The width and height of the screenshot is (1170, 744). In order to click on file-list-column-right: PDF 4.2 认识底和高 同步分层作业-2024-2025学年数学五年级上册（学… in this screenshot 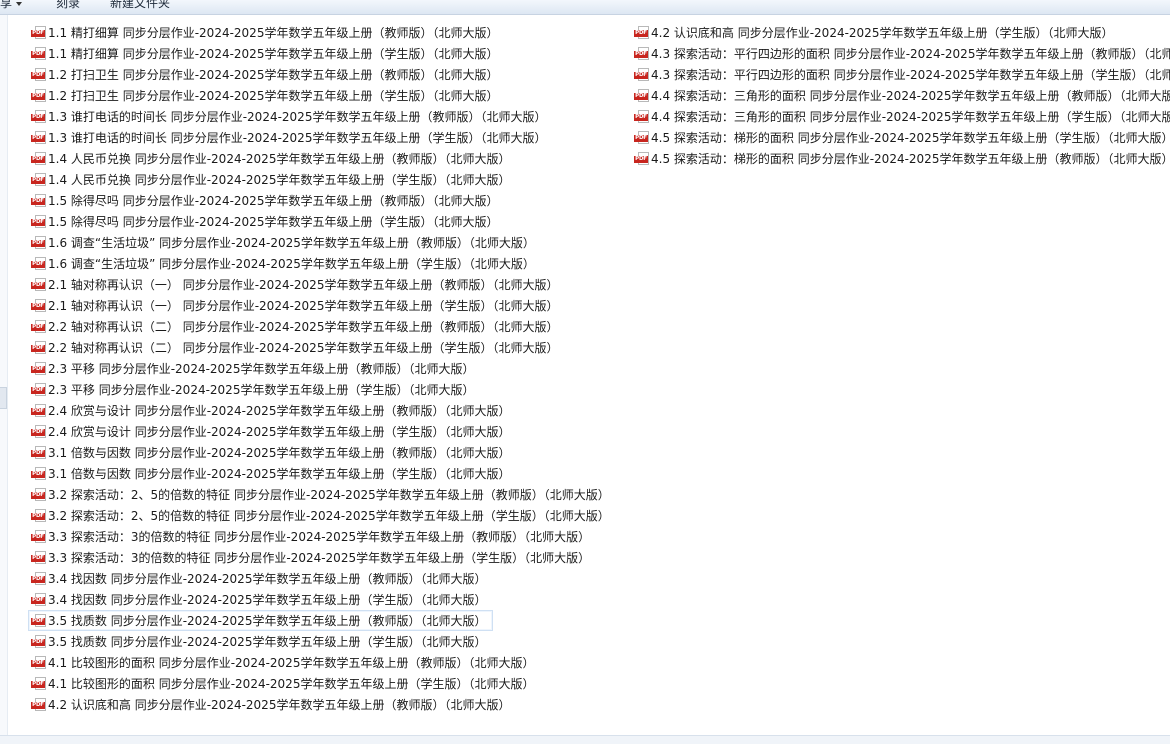, I will do `click(900, 95)`.